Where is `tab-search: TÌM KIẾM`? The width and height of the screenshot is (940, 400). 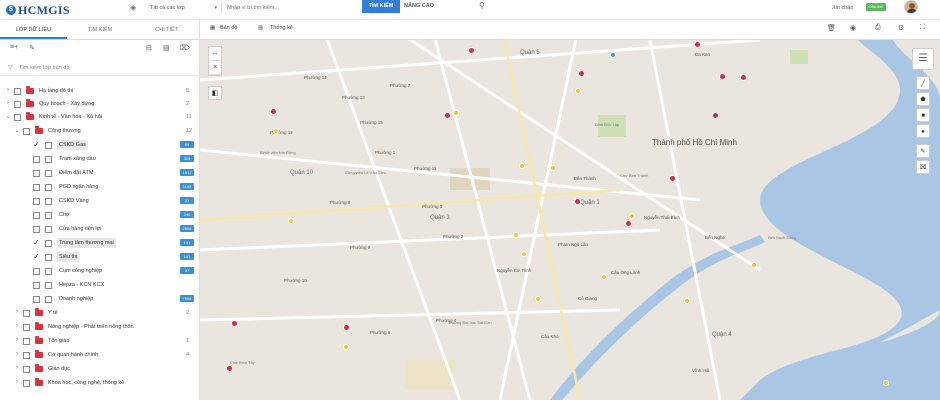 tab-search: TÌM KIẾM is located at coordinates (100, 29).